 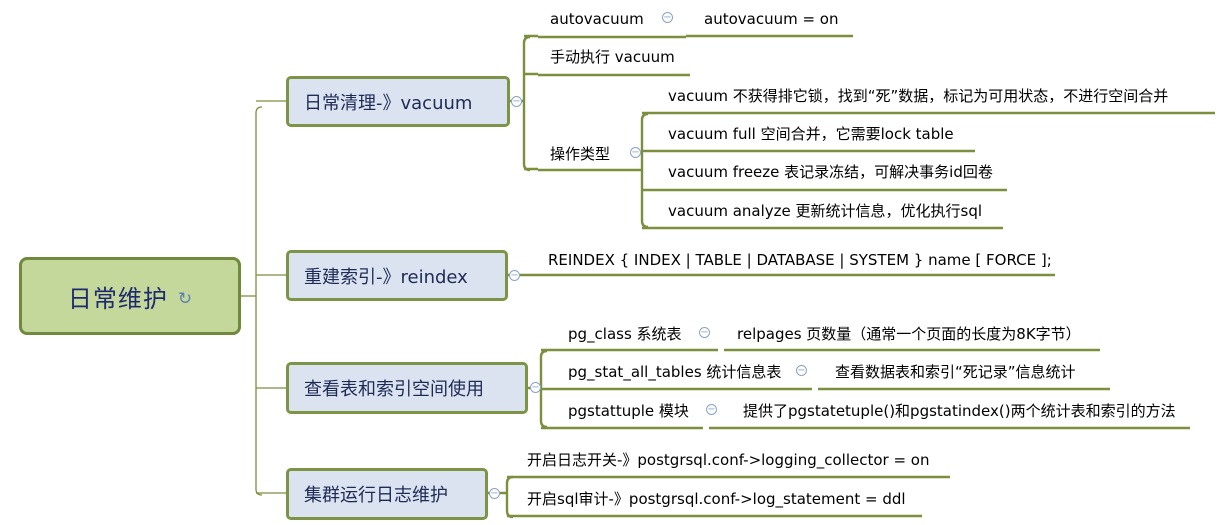 I want to click on refresh-icon: ↻, so click(x=185, y=299).